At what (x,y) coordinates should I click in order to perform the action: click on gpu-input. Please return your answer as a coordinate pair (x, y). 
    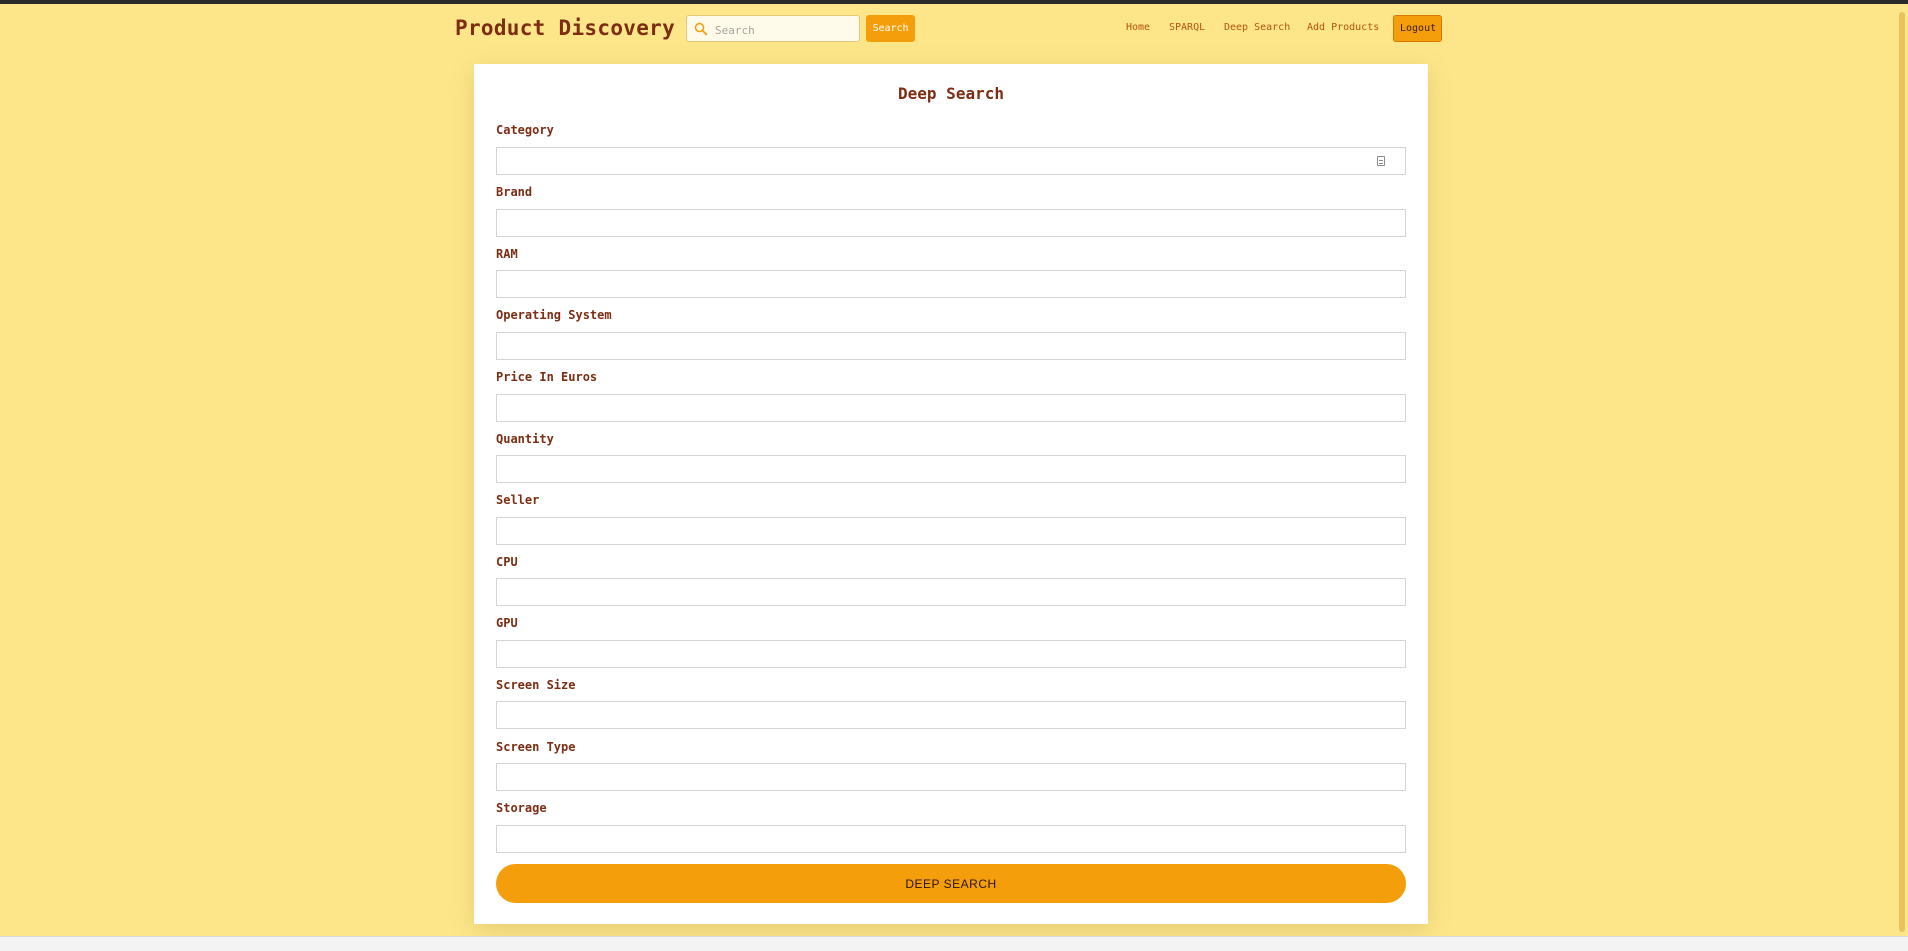
    Looking at the image, I should click on (951, 654).